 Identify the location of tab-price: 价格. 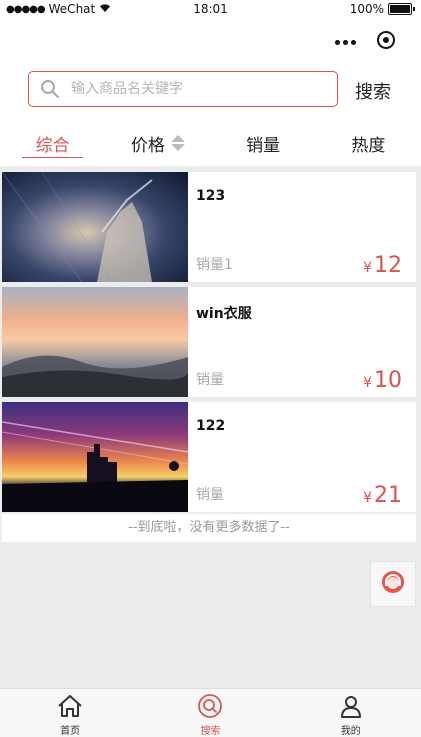
(157, 143).